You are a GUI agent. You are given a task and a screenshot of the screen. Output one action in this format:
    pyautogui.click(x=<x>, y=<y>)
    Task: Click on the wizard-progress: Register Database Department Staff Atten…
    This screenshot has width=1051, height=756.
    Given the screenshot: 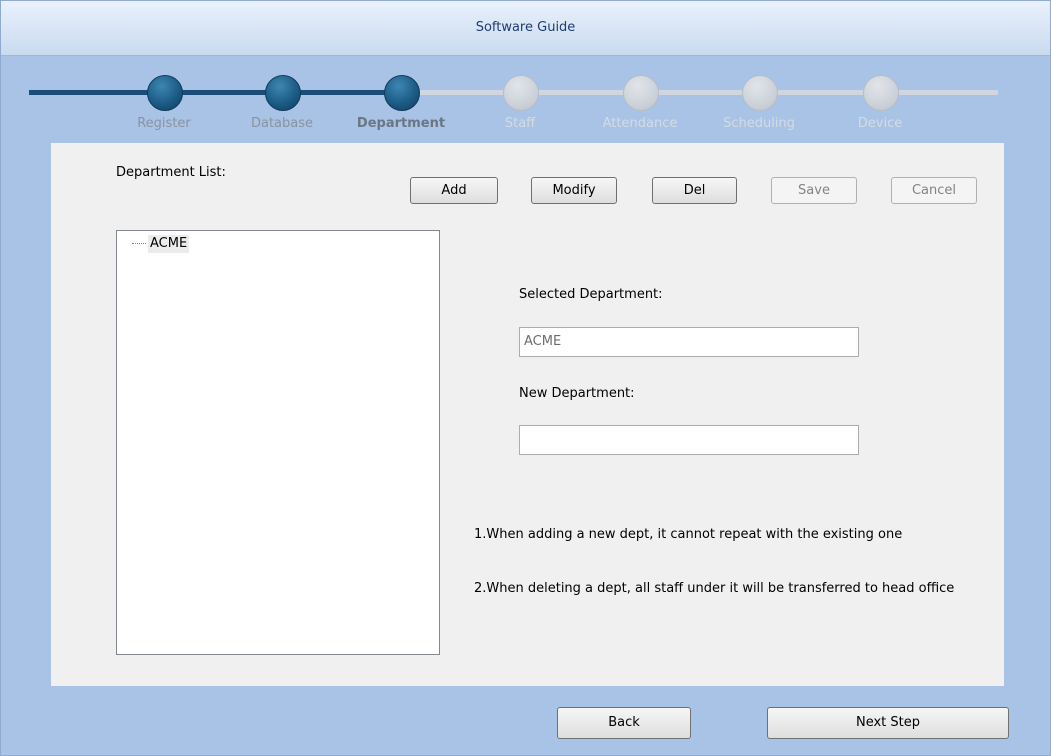 What is the action you would take?
    pyautogui.click(x=525, y=101)
    